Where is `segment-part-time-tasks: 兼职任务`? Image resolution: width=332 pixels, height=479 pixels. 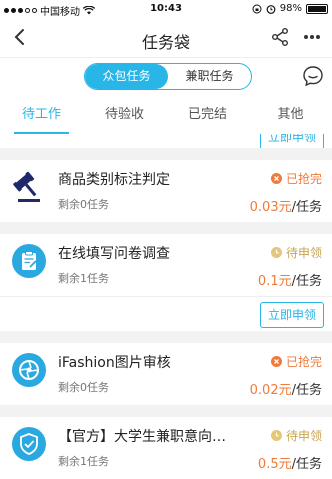 segment-part-time-tasks: 兼职任务 is located at coordinates (209, 76).